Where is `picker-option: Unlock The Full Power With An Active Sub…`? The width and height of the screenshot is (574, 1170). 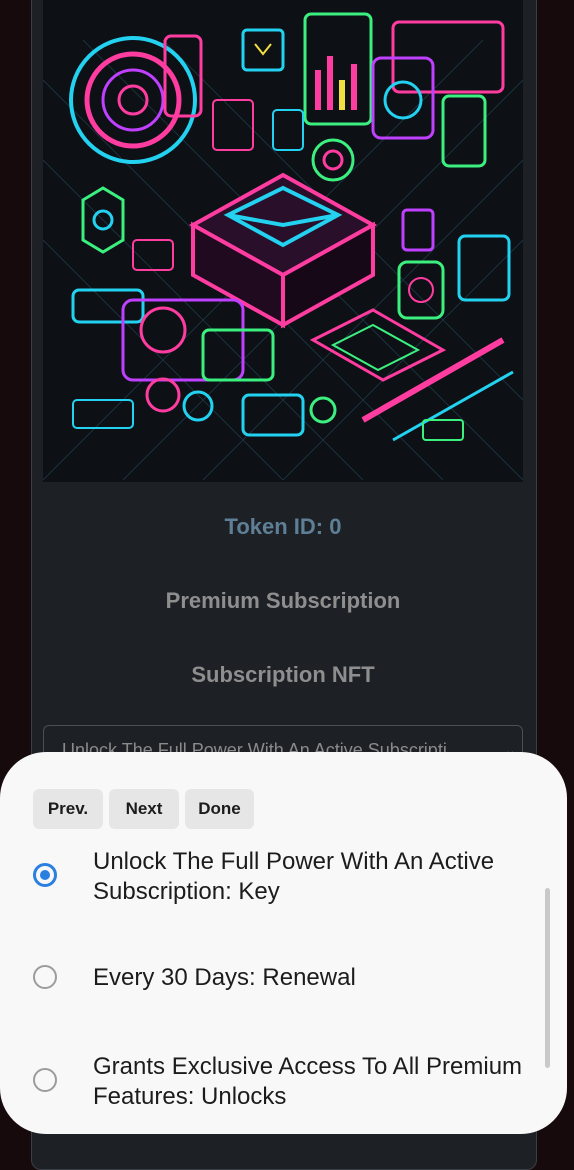 picker-option: Unlock The Full Power With An Active Sub… is located at coordinates (270, 877).